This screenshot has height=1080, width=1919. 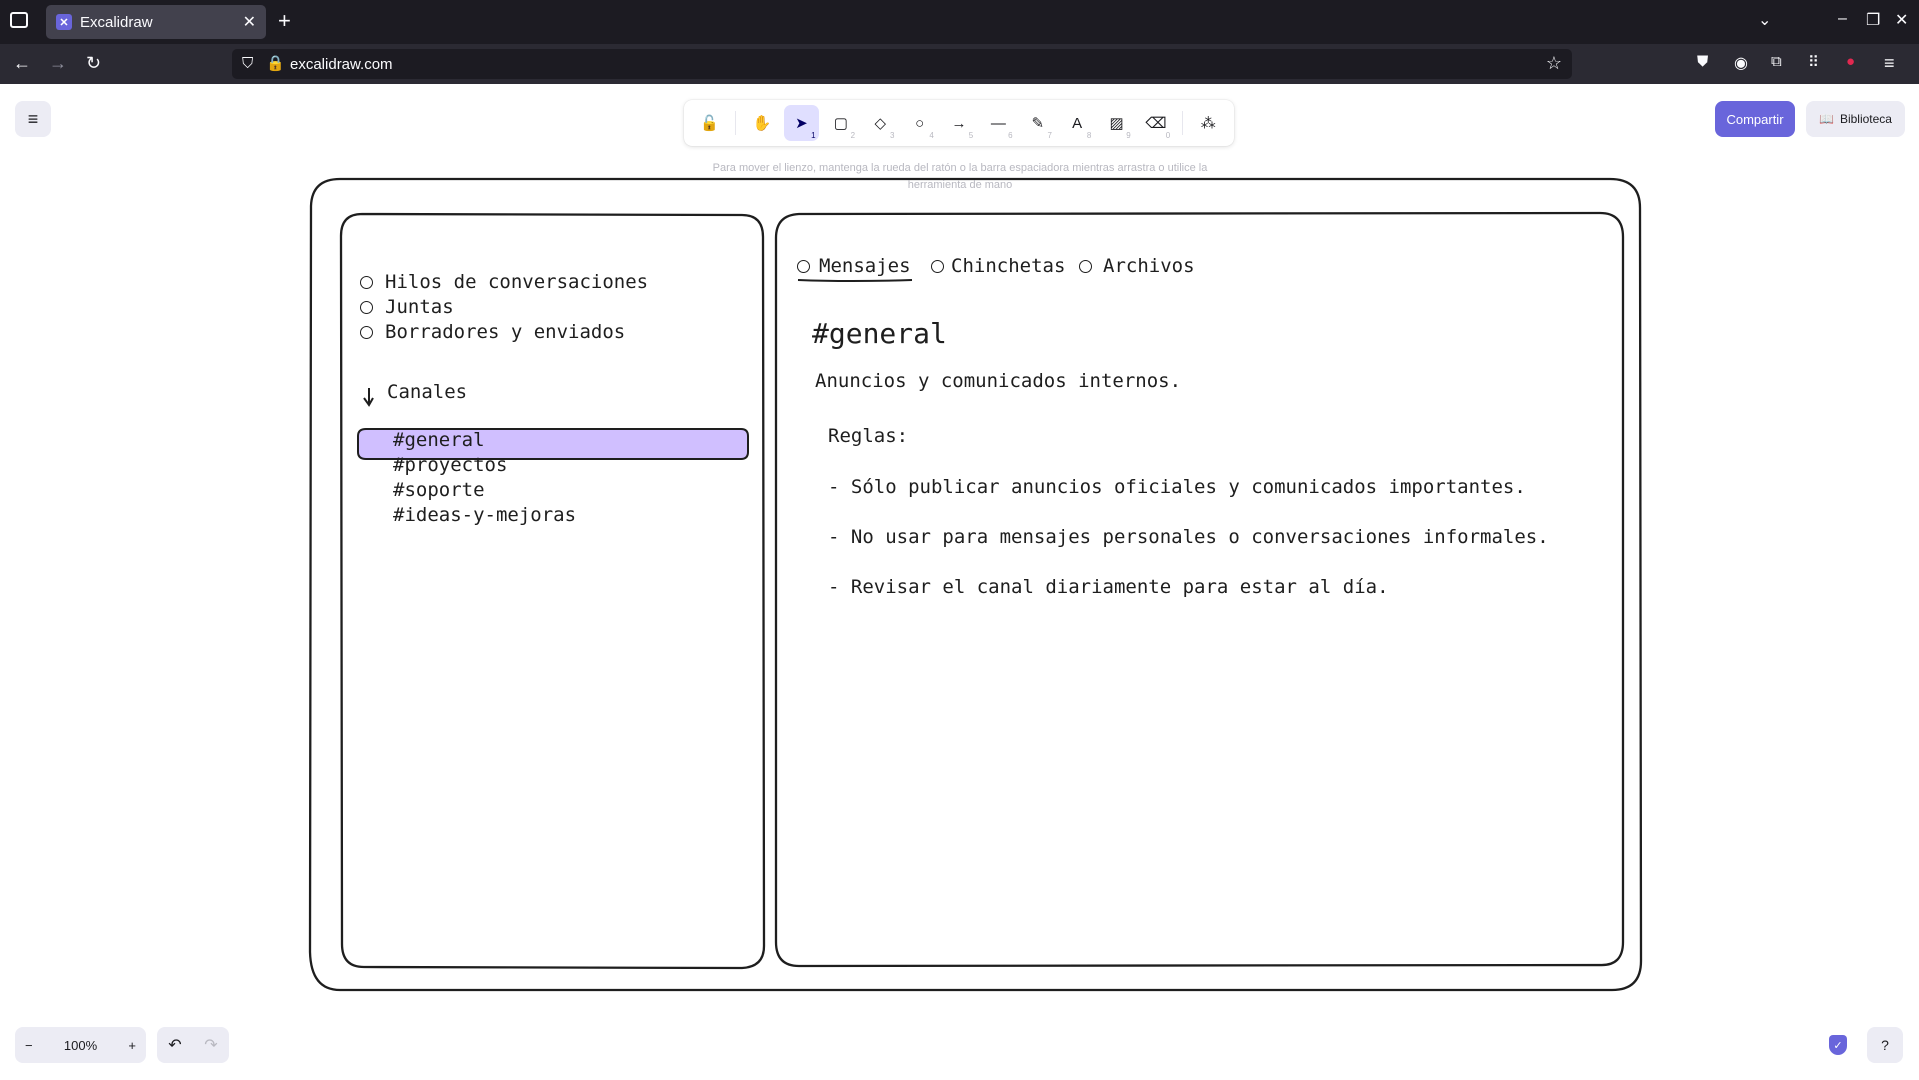 I want to click on diamond-icon: ◇ 3, so click(x=880, y=123).